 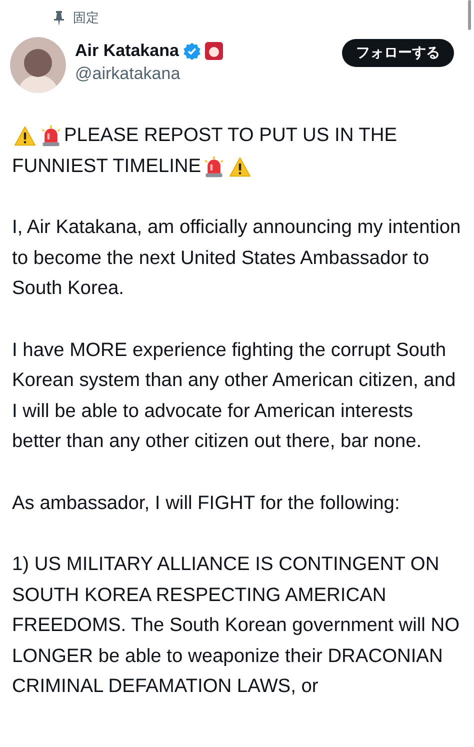 What do you see at coordinates (206, 504) in the screenshot?
I see `post-paragraph: As ambassador, I will FIGHT for the following:` at bounding box center [206, 504].